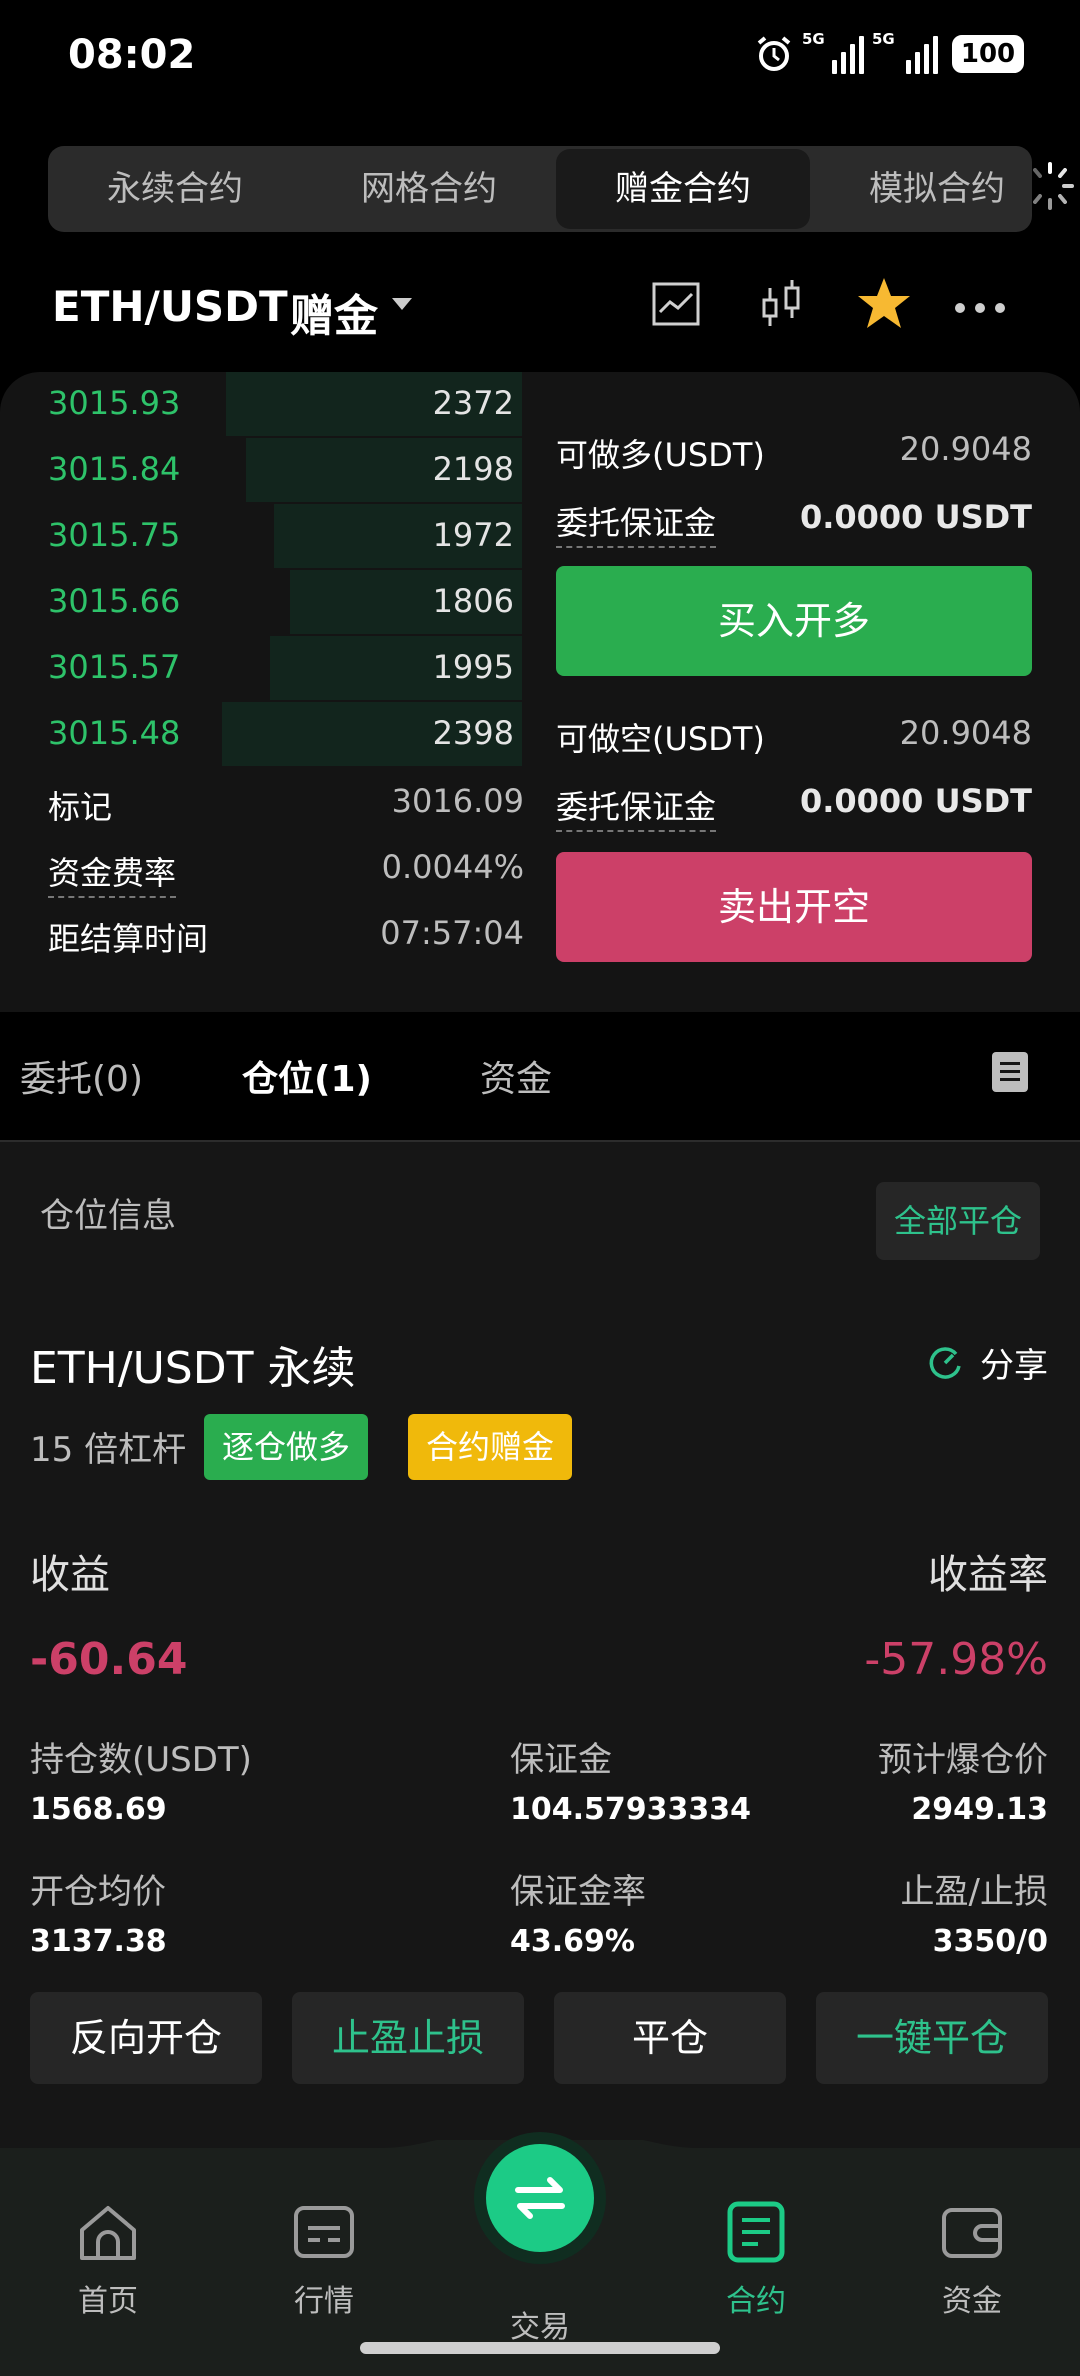 The image size is (1080, 2376). Describe the element at coordinates (958, 1221) in the screenshot. I see `close-all-button: 全部平仓` at that location.